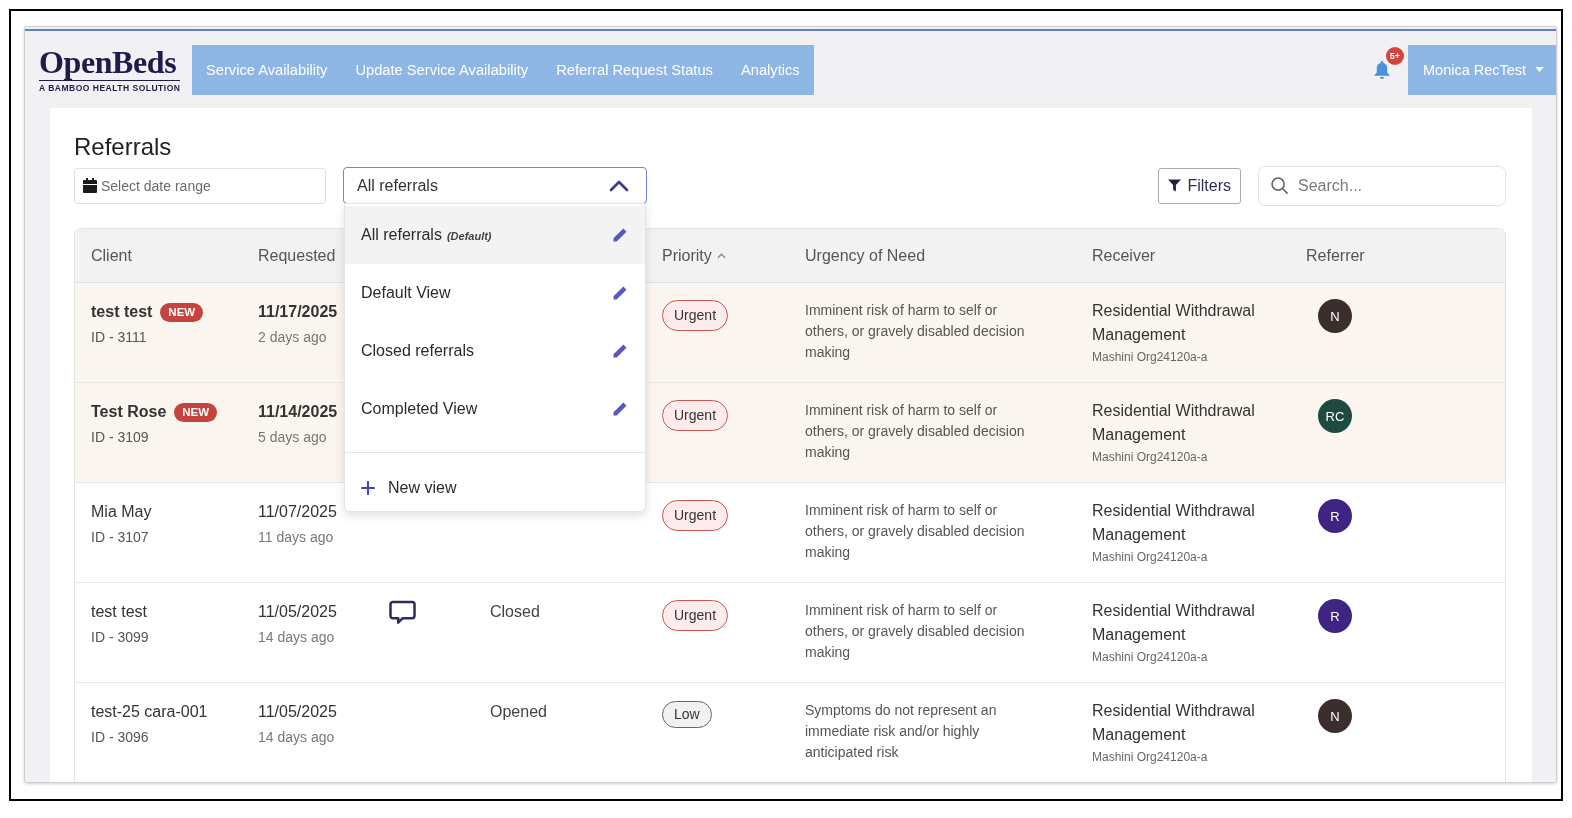  I want to click on column-header: Referrer, so click(1335, 255).